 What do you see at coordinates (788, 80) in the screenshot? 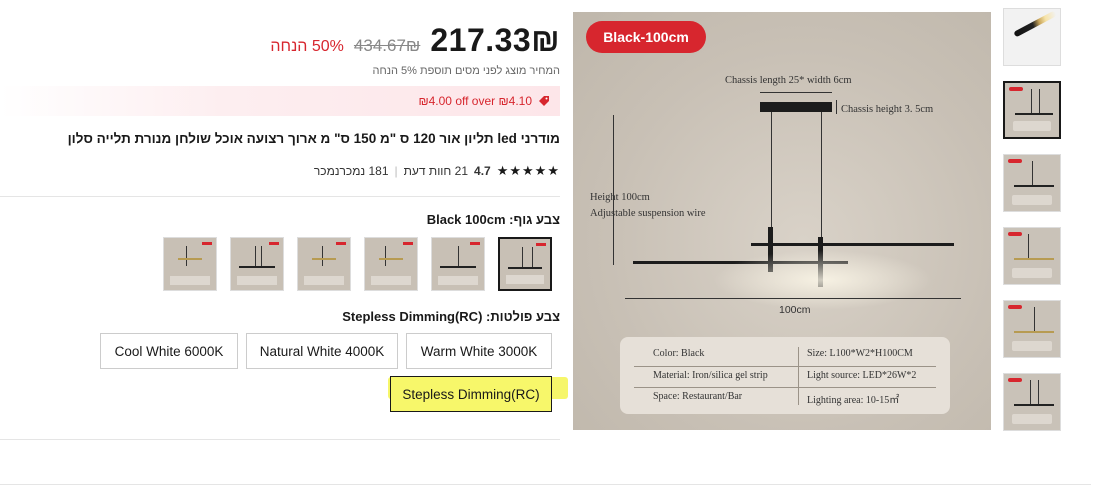
I see `chassis-length-label: Chassis length 25* width 6cm` at bounding box center [788, 80].